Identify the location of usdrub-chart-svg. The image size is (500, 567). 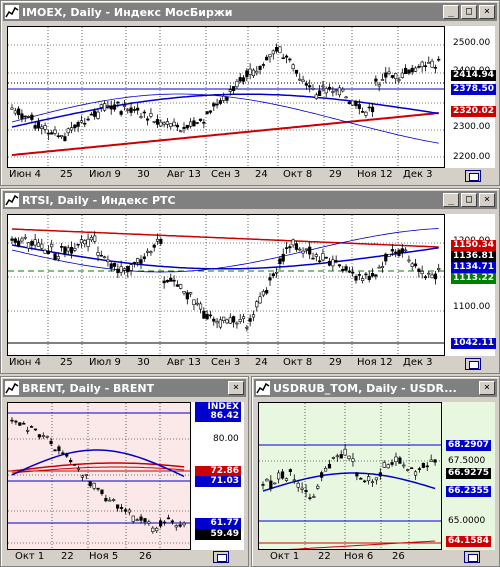
(350, 476).